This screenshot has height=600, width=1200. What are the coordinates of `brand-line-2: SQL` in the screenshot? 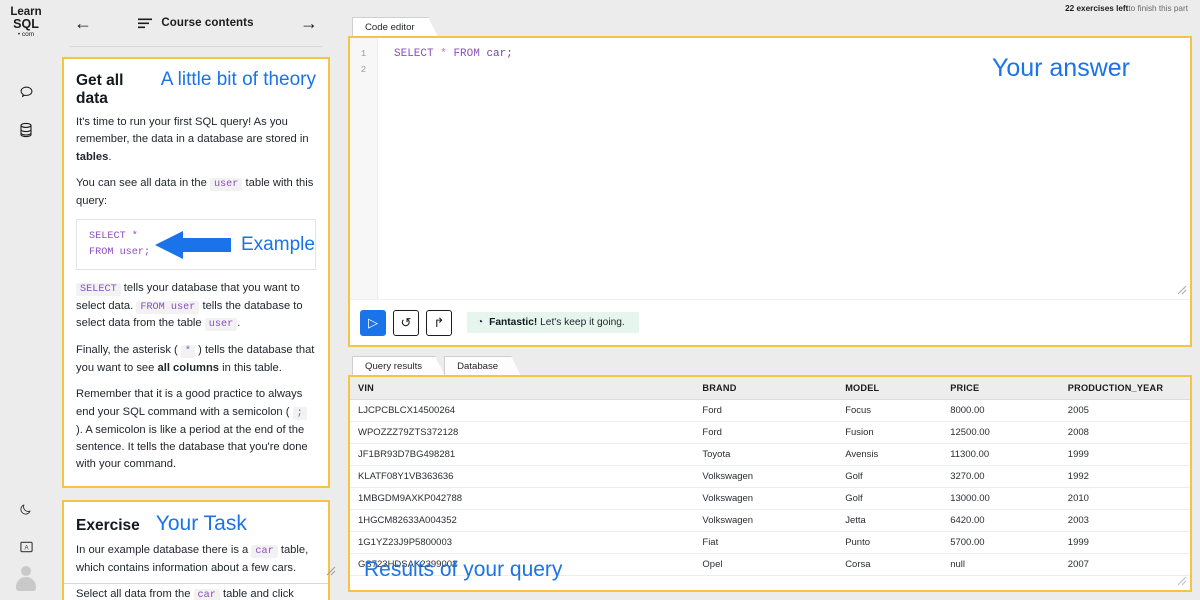 It's located at (26, 24).